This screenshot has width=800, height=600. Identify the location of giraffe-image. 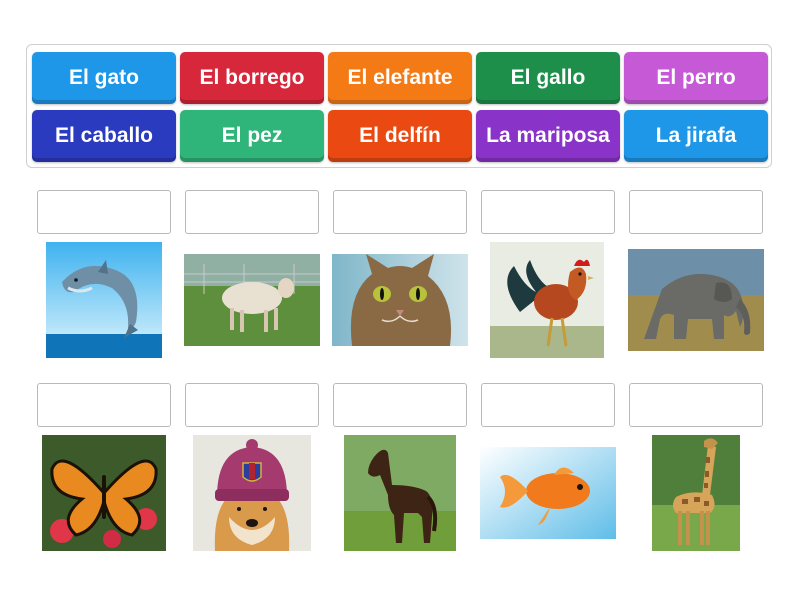
(696, 493).